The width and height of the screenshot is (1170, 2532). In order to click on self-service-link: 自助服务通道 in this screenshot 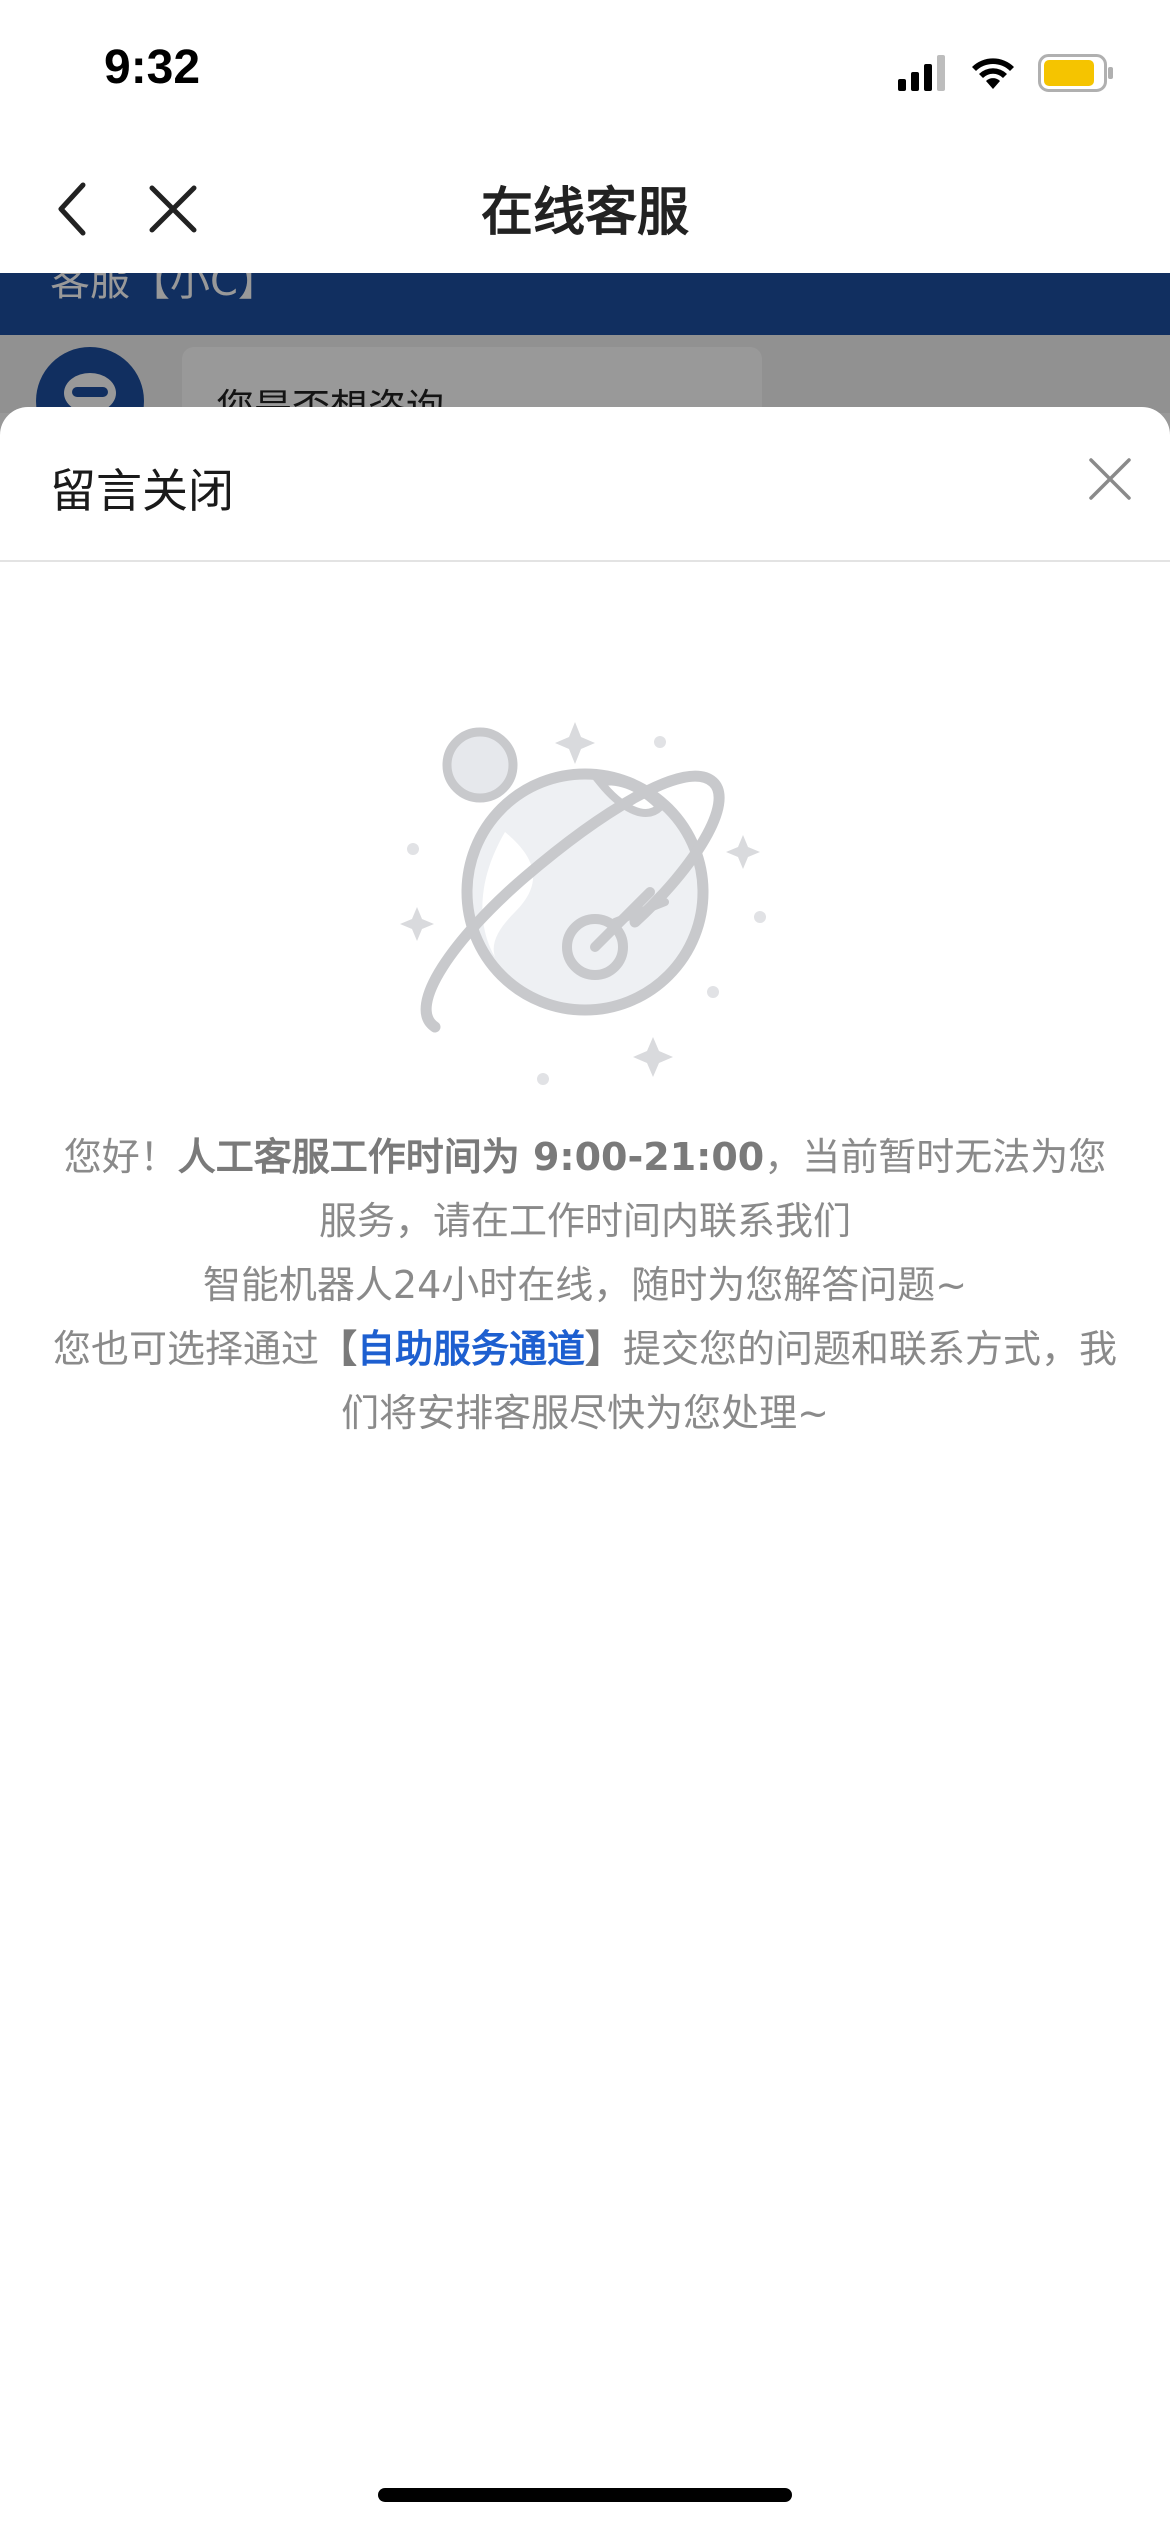, I will do `click(471, 1349)`.